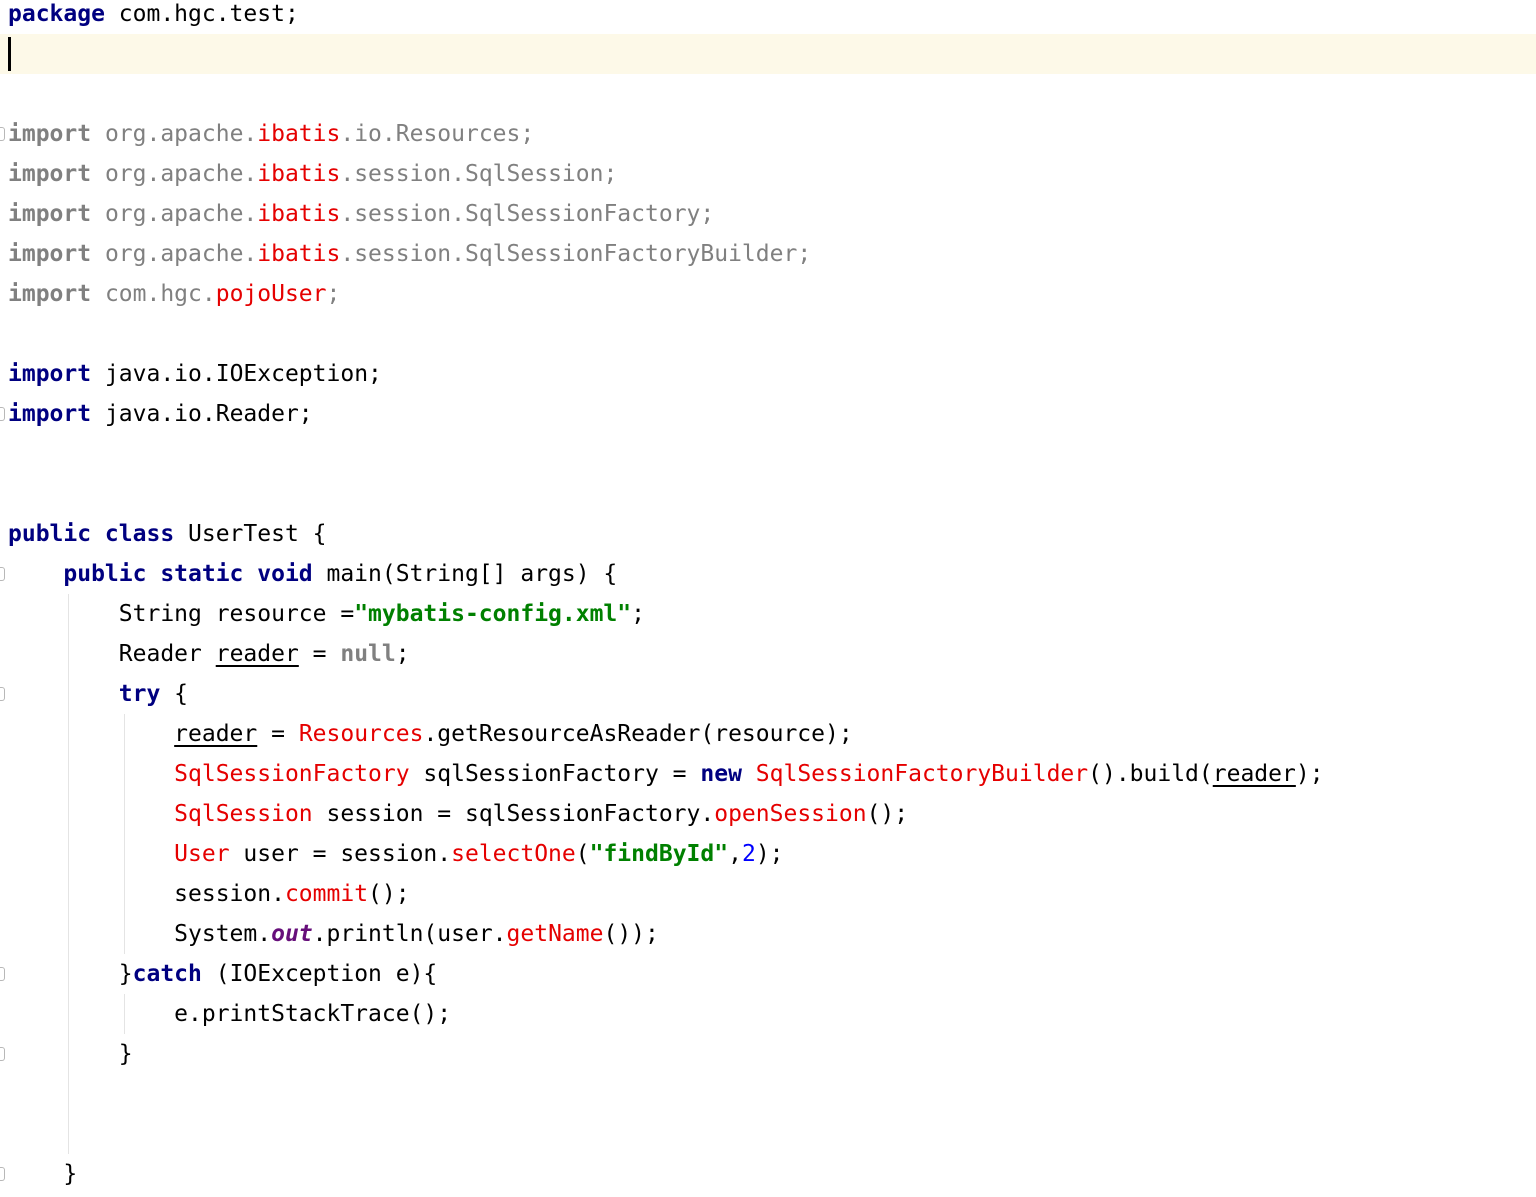 This screenshot has height=1197, width=1536. I want to click on code-token: ().build(, so click(1150, 774).